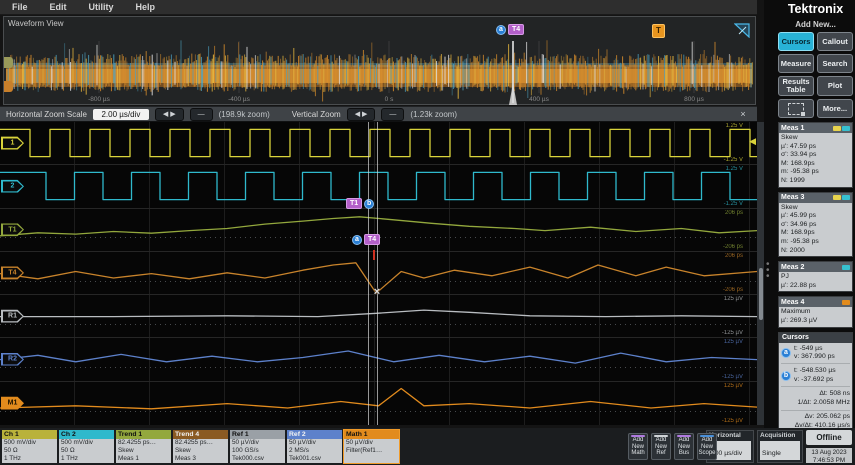 Image resolution: width=855 pixels, height=465 pixels. What do you see at coordinates (372, 239) in the screenshot?
I see `cursor-a-source-badge: T4` at bounding box center [372, 239].